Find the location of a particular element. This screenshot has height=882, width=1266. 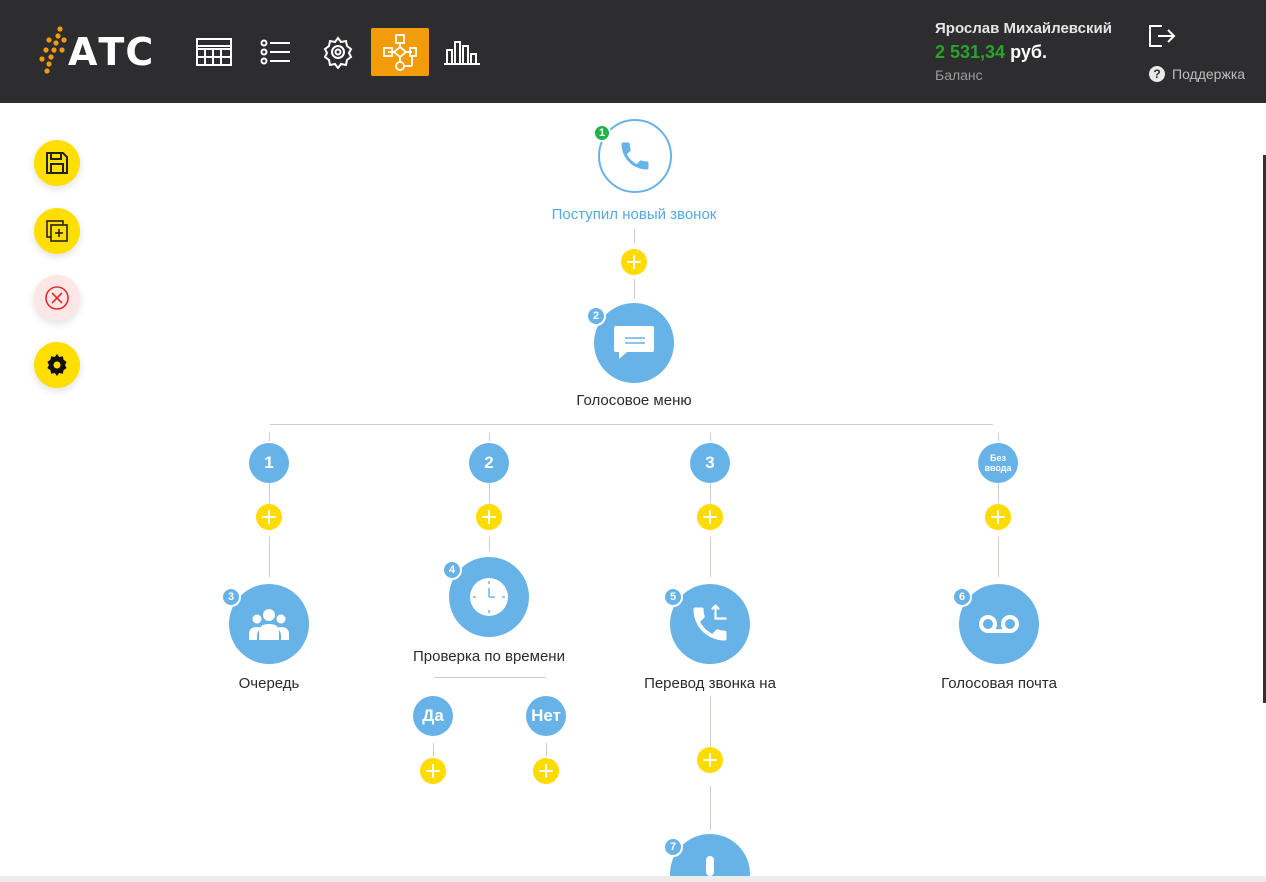

ivr-node is located at coordinates (634, 343).